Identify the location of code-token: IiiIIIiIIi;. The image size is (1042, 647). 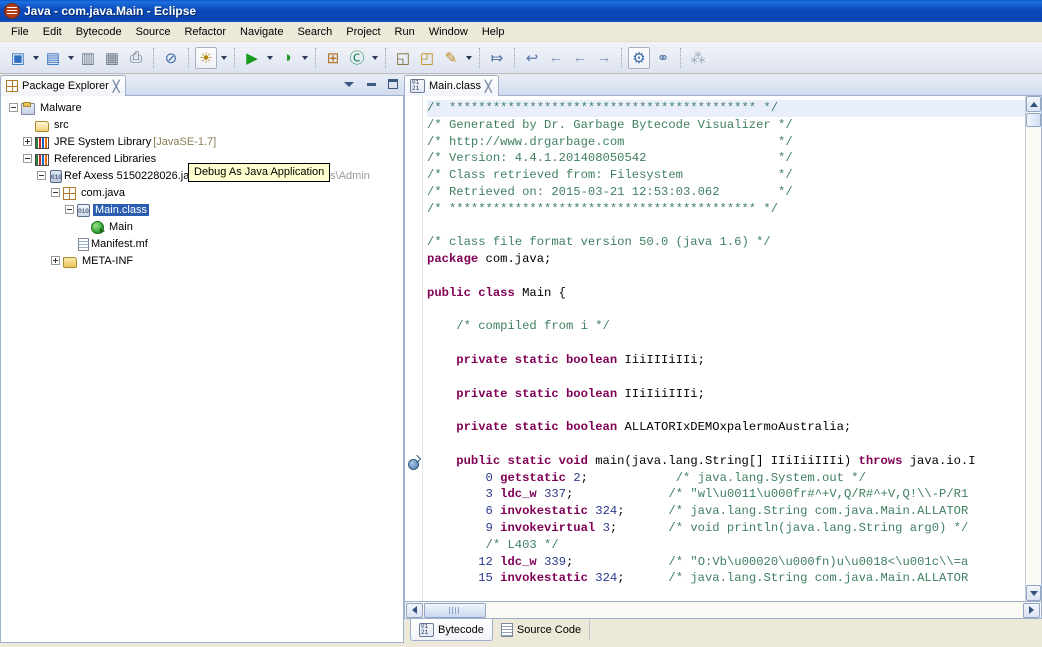
(661, 359).